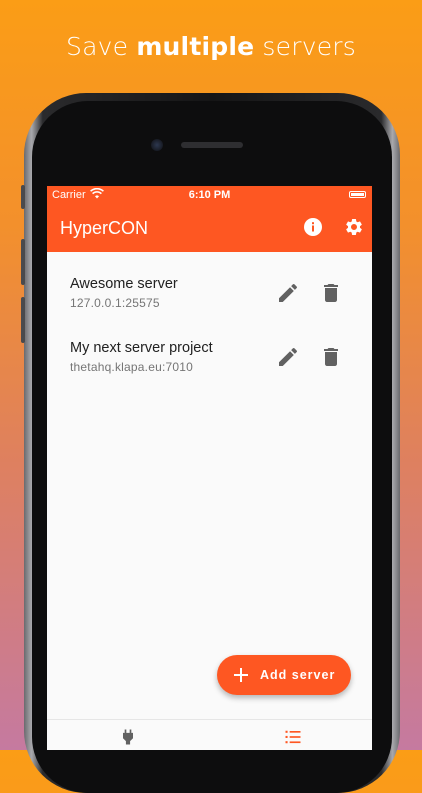 This screenshot has width=422, height=793. I want to click on server-address: 127.0.0.1:25575, so click(115, 303).